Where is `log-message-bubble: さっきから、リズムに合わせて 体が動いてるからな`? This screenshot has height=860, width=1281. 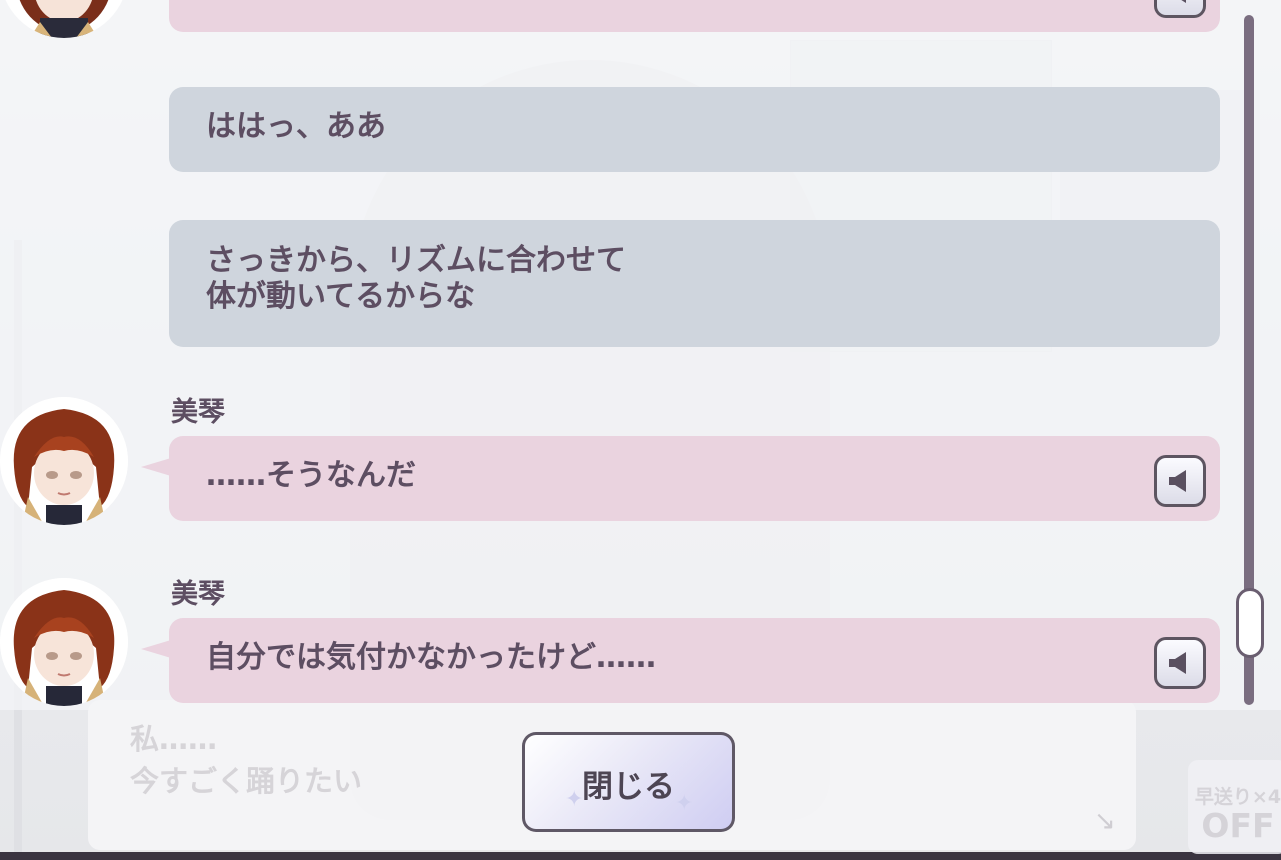 log-message-bubble: さっきから、リズムに合わせて 体が動いてるからな is located at coordinates (694, 283).